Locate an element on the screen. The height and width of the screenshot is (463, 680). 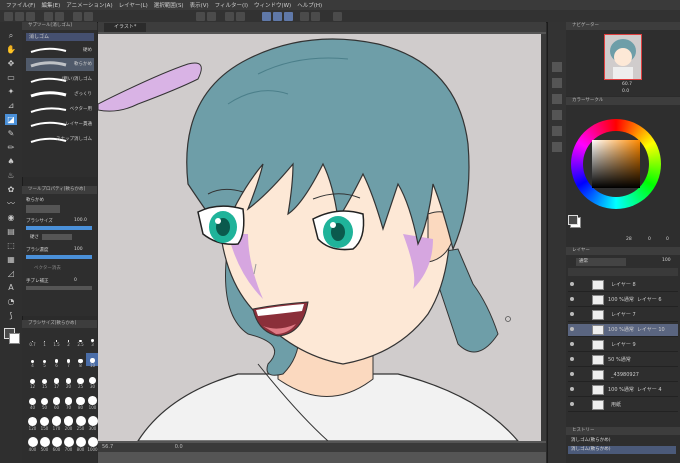
fill-tool-icon: ◉ is located at coordinates (11, 217).